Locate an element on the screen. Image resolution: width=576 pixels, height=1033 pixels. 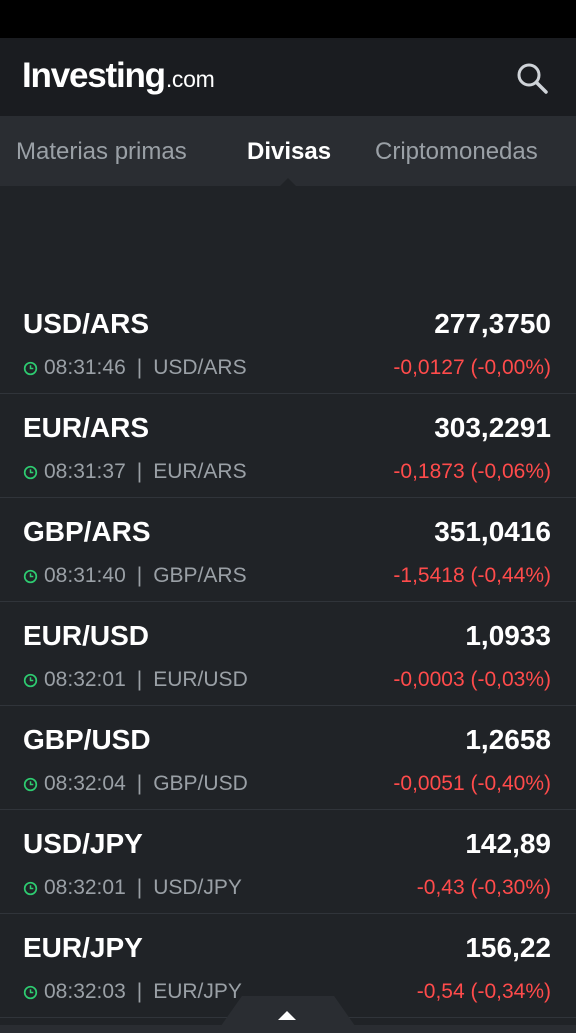
quote-meta: 08:31:37 | EUR/ARS is located at coordinates (135, 472).